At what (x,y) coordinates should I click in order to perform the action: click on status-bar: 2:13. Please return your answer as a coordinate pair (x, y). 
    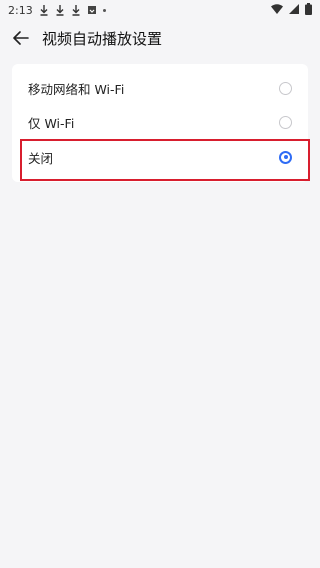
    Looking at the image, I should click on (160, 10).